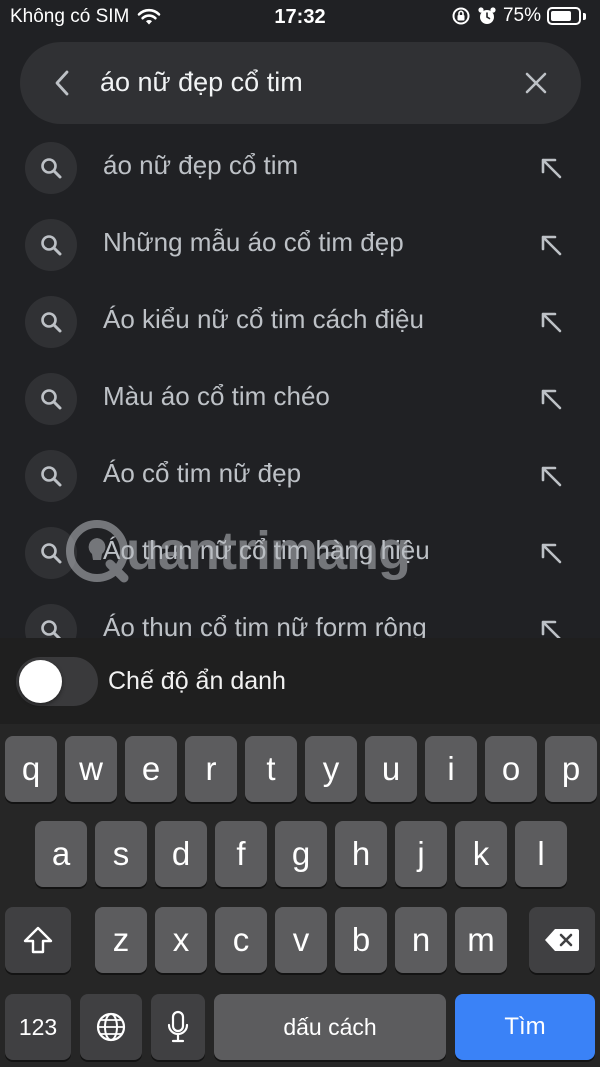  I want to click on status-right: 75%, so click(518, 16).